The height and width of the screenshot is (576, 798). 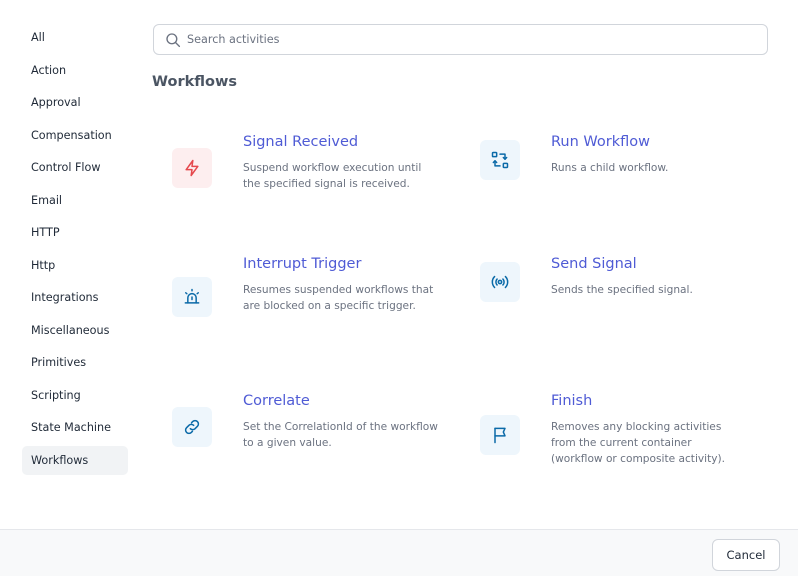 I want to click on search-icon, so click(x=173, y=40).